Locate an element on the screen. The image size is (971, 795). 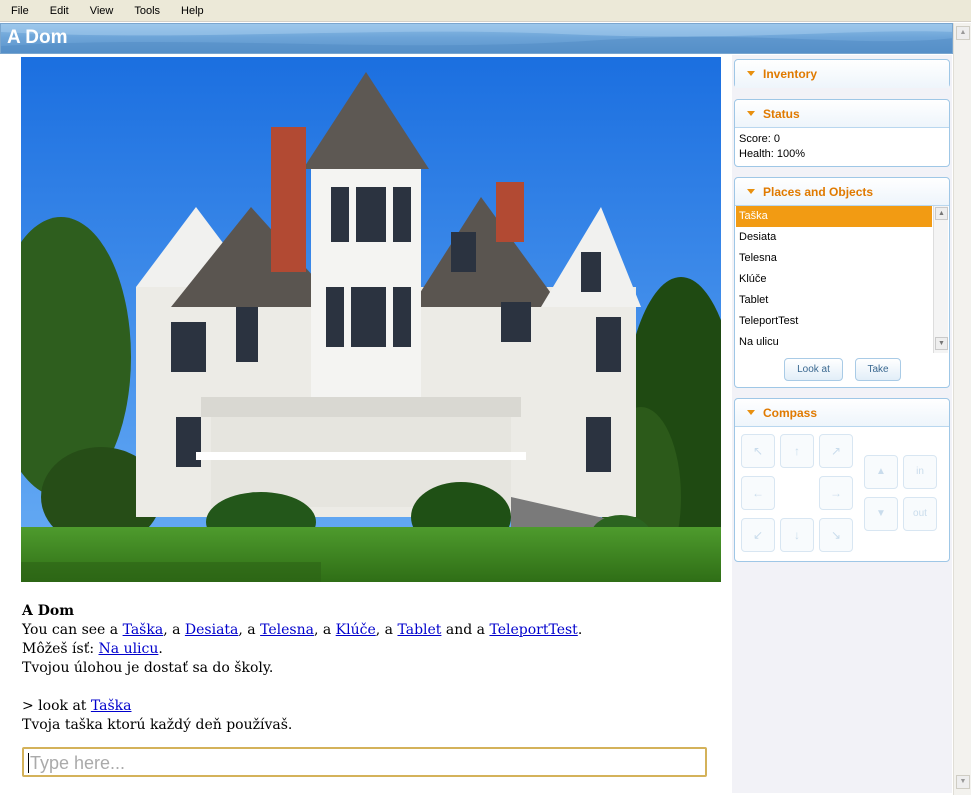
status-body: Score: 0 Health: 100% is located at coordinates (842, 147).